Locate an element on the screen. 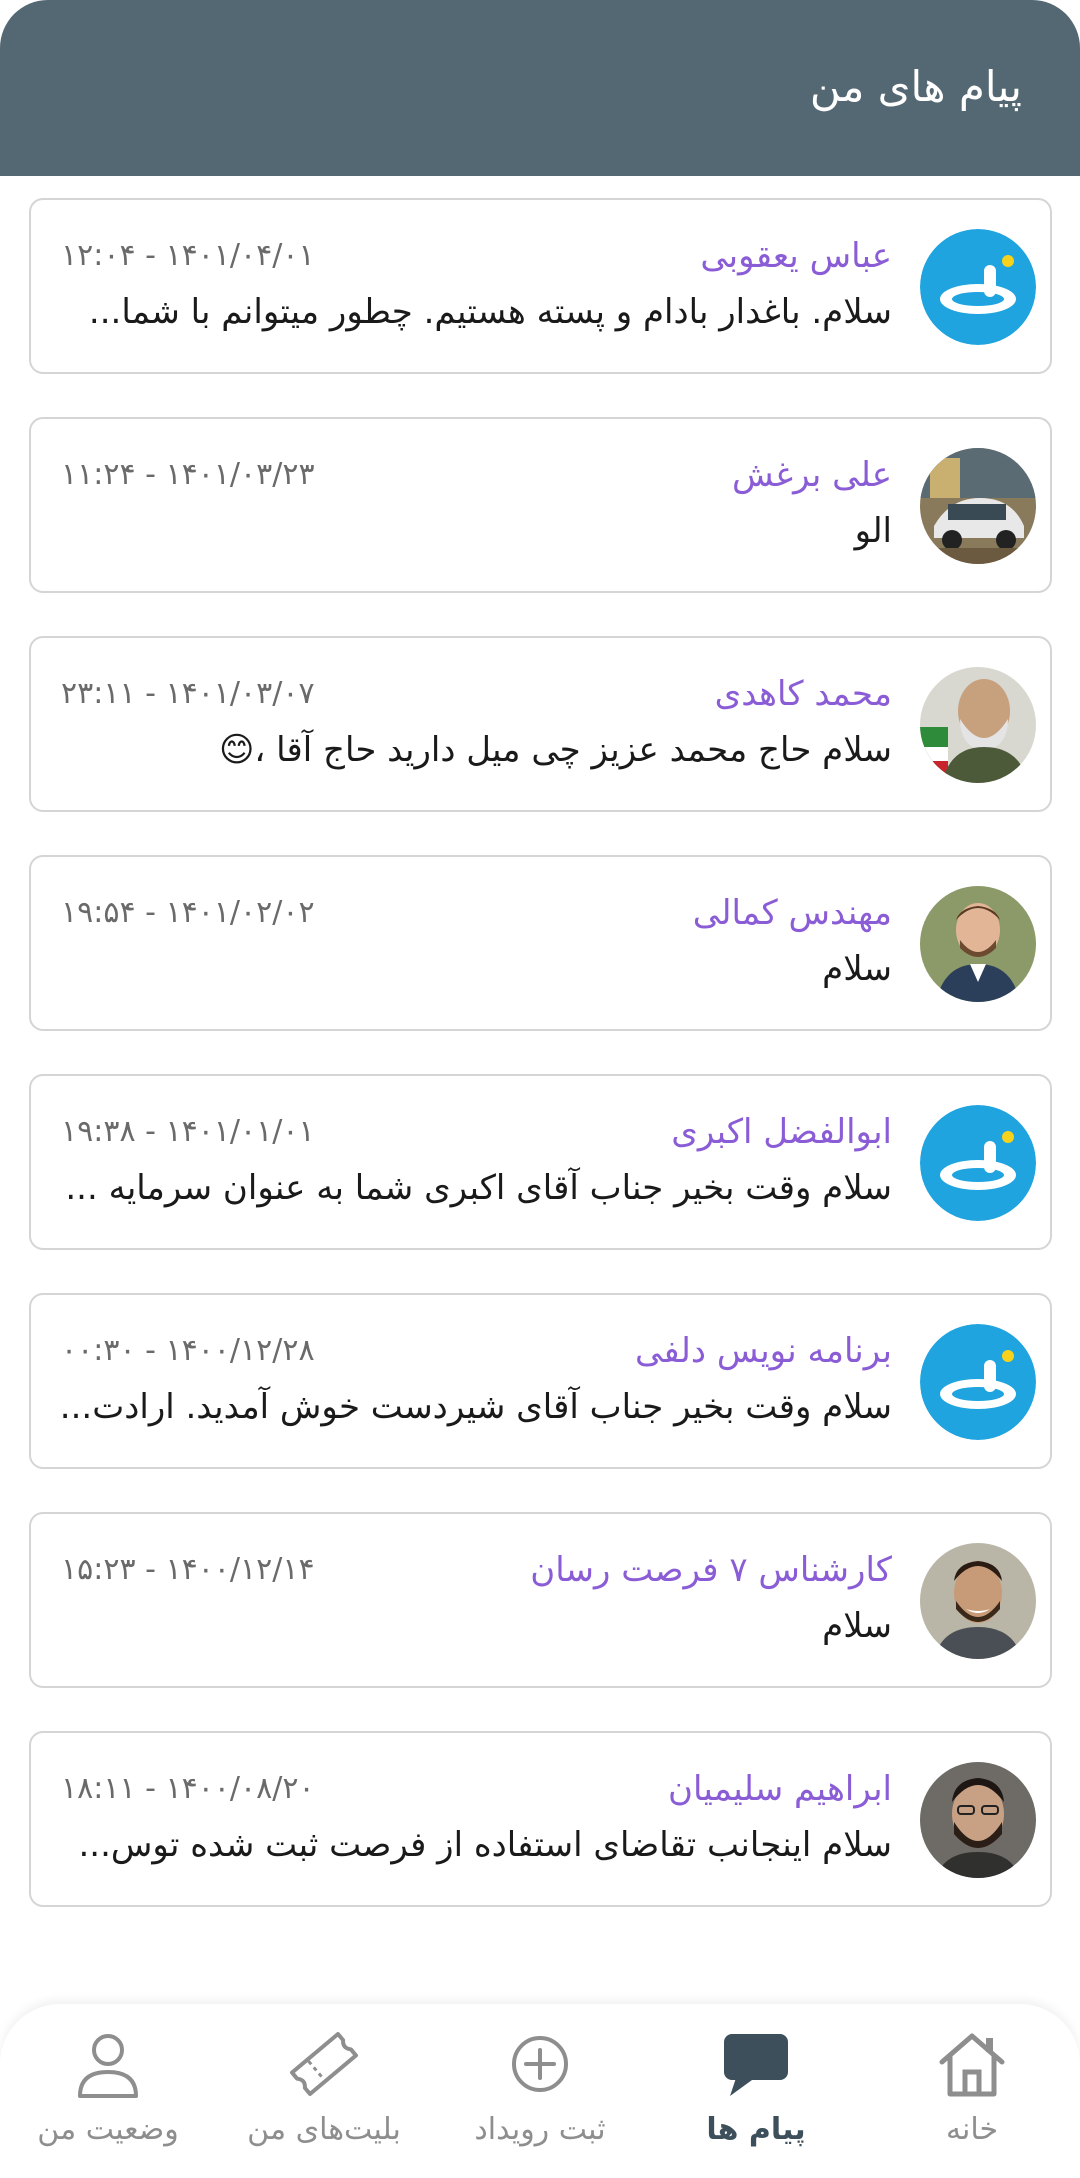 Image resolution: width=1080 pixels, height=2178 pixels. nav-messages-label: پیام ها is located at coordinates (756, 2129).